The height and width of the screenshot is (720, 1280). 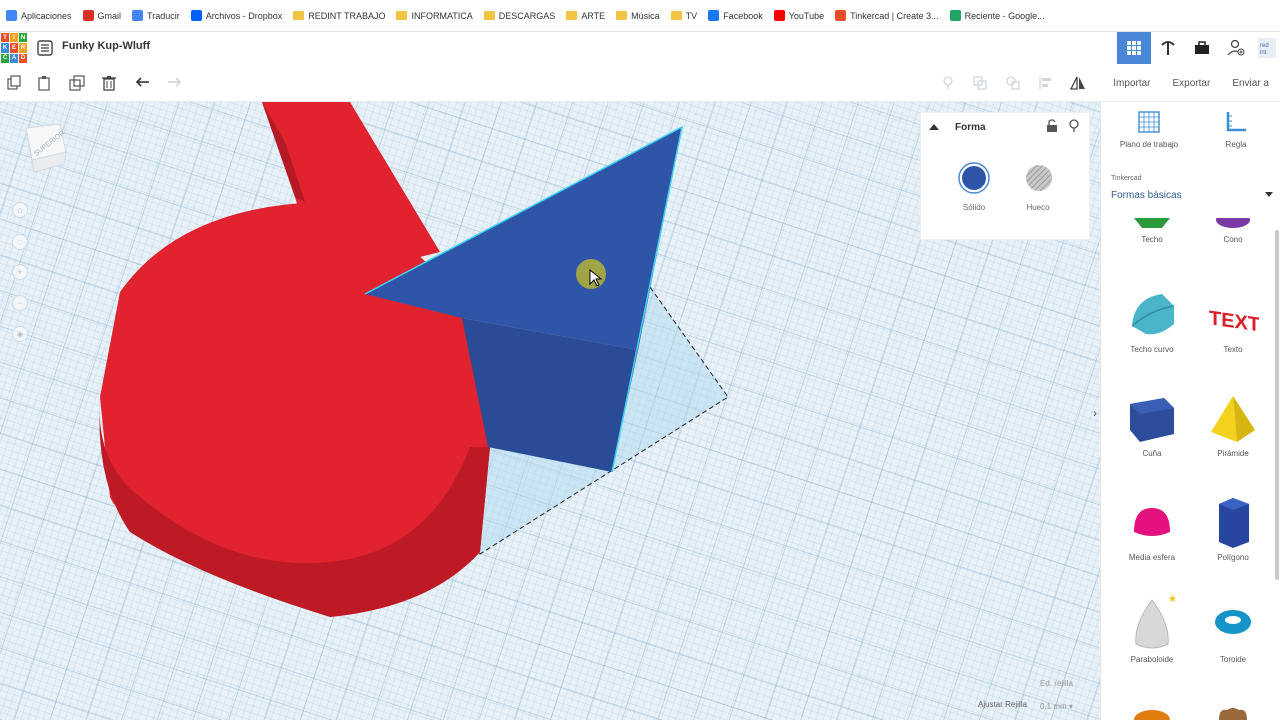 What do you see at coordinates (1236, 144) in the screenshot?
I see `ruler-label: Regla` at bounding box center [1236, 144].